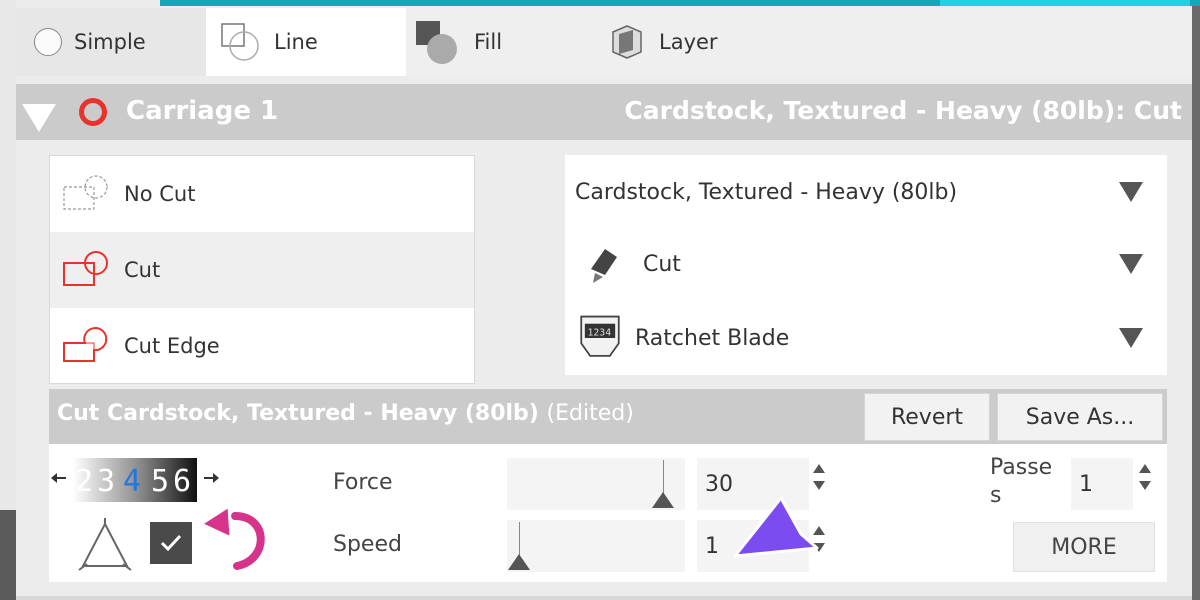 Image resolution: width=1200 pixels, height=600 pixels. I want to click on svg-text: 1234, so click(600, 332).